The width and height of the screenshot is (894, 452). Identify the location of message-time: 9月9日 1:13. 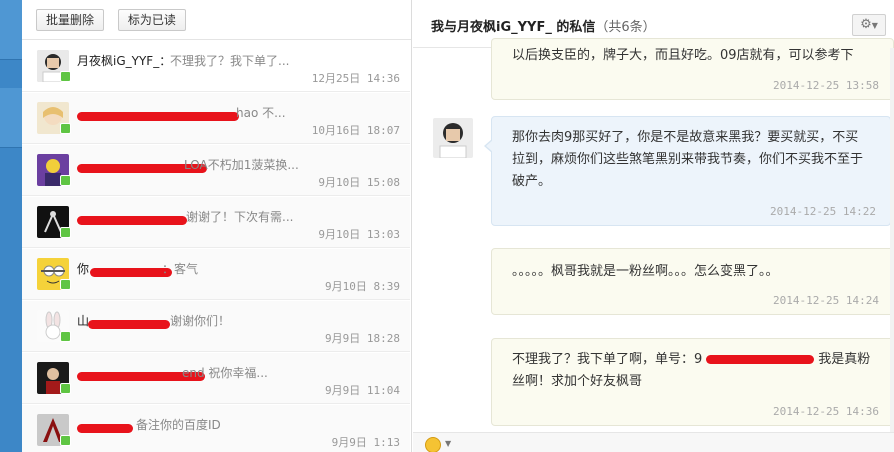
(365, 442).